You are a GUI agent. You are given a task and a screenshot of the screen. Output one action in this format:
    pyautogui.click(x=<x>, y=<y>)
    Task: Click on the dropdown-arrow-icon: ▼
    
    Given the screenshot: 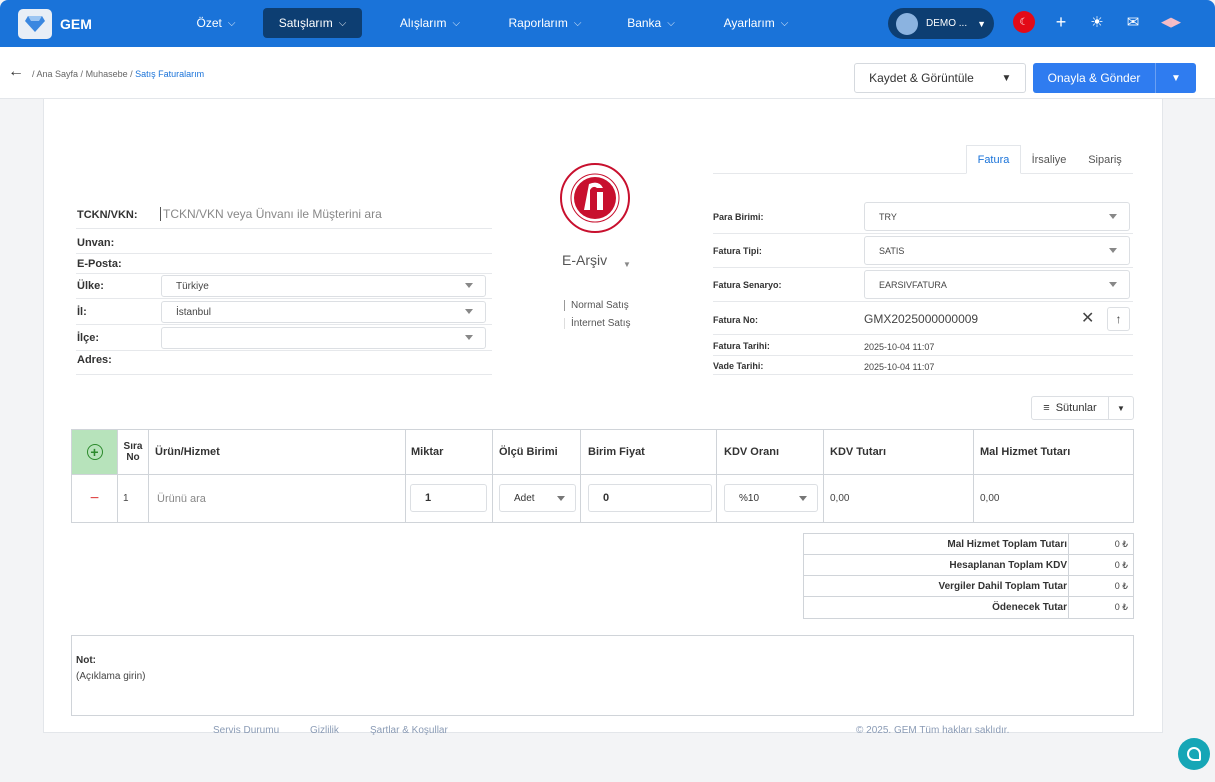 What is the action you would take?
    pyautogui.click(x=627, y=264)
    